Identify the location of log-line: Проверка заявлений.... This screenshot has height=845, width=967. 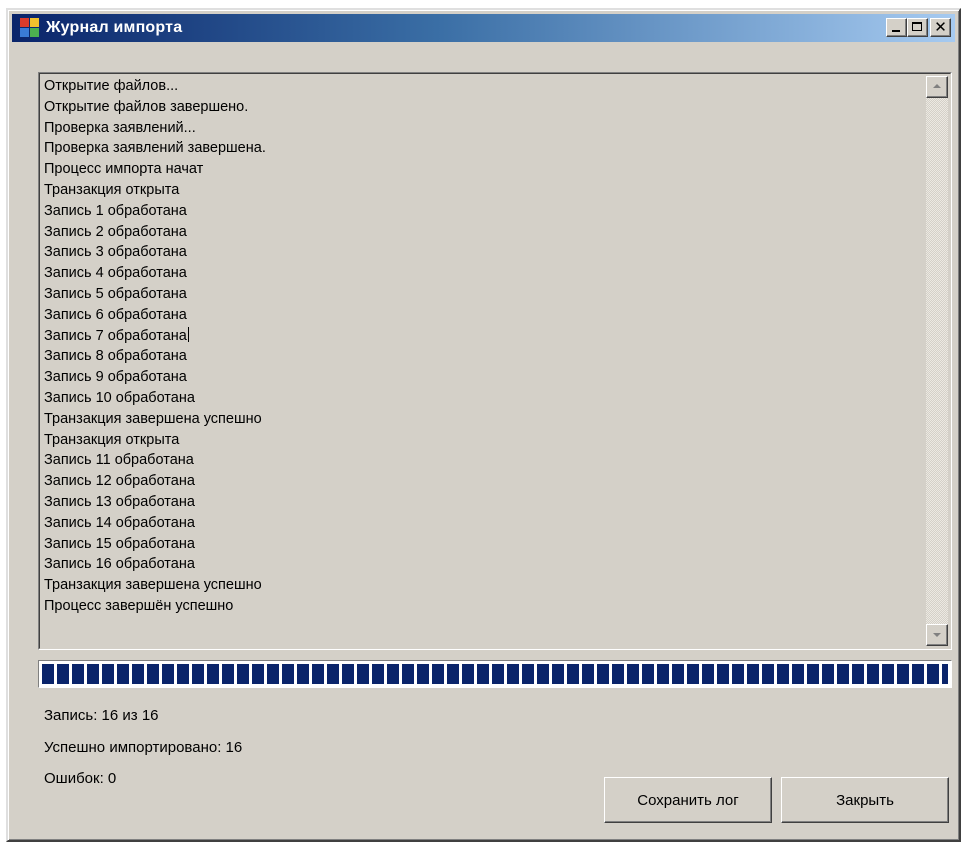
(120, 127).